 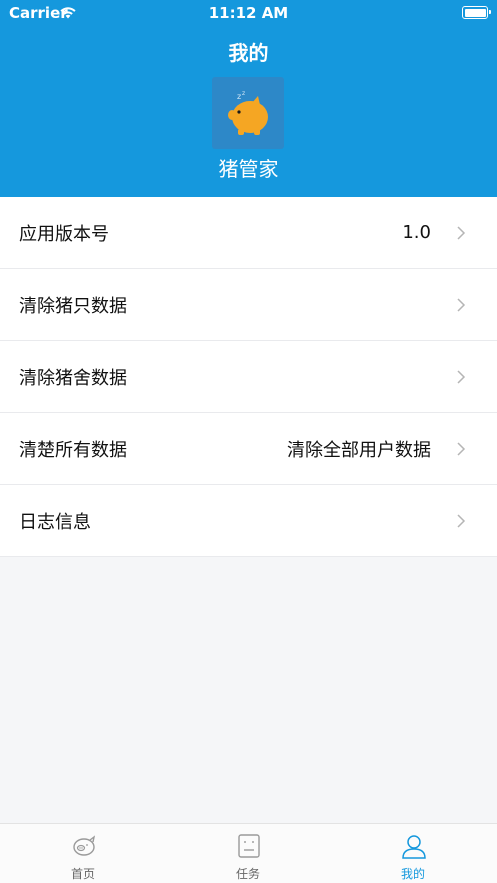 I want to click on pig-icon: z z, so click(x=248, y=112).